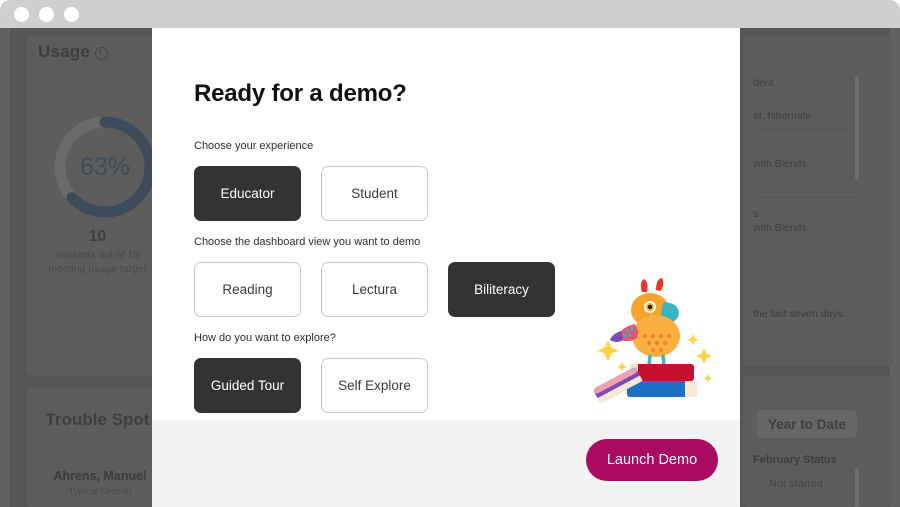  I want to click on option-reading: Reading, so click(247, 289).